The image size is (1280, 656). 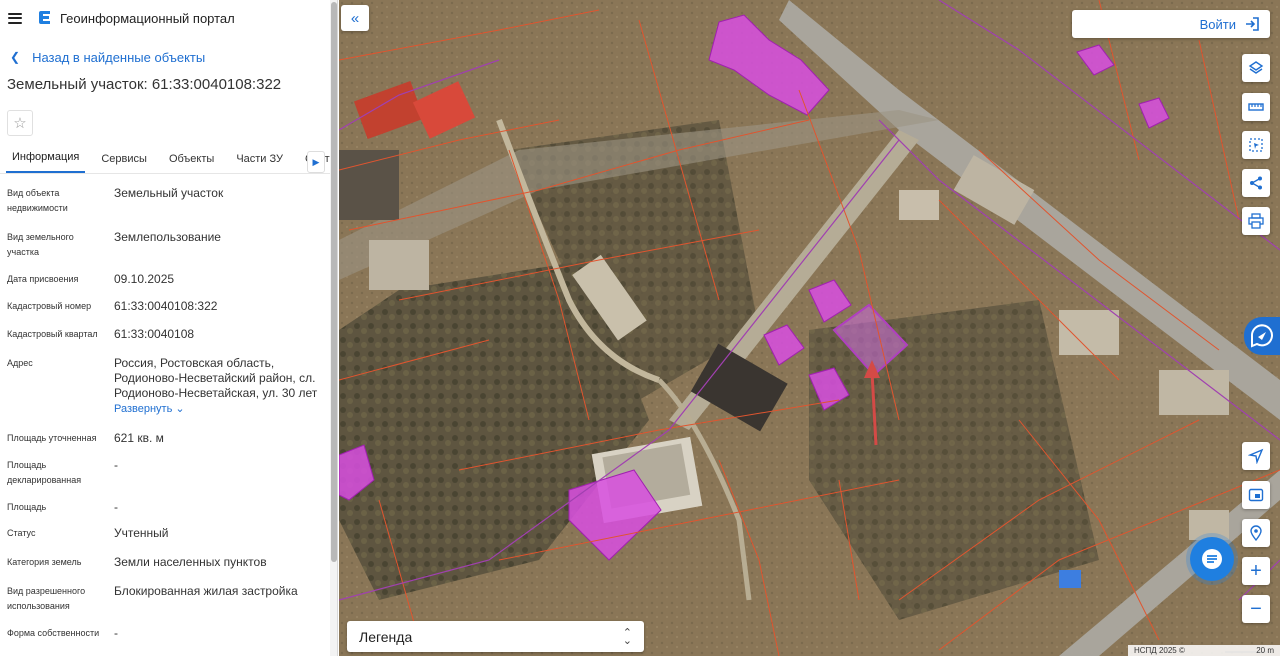 What do you see at coordinates (259, 163) in the screenshot?
I see `tab-parts: Части ЗУ` at bounding box center [259, 163].